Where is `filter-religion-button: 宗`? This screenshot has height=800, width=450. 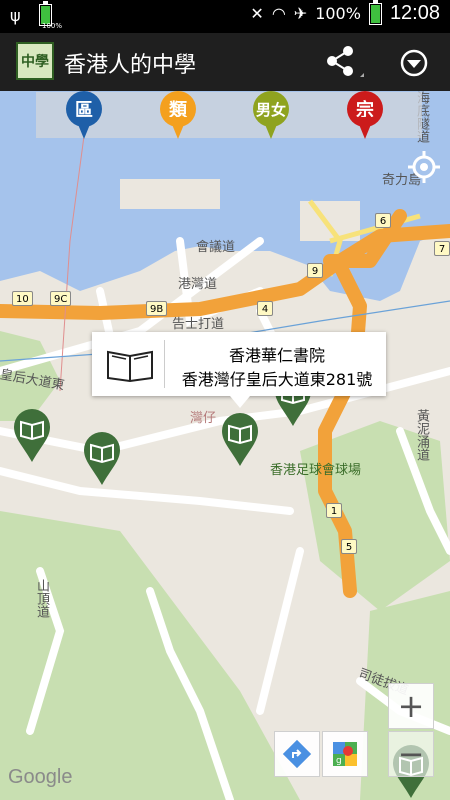 filter-religion-button: 宗 is located at coordinates (365, 117).